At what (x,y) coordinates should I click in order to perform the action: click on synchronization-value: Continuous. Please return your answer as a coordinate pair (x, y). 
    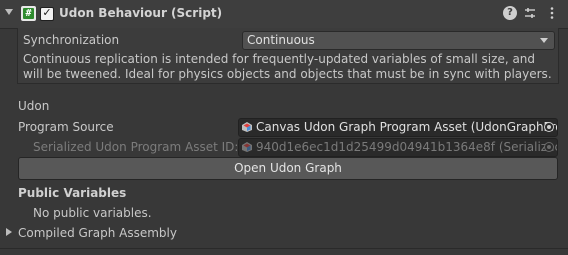
    Looking at the image, I should click on (281, 40).